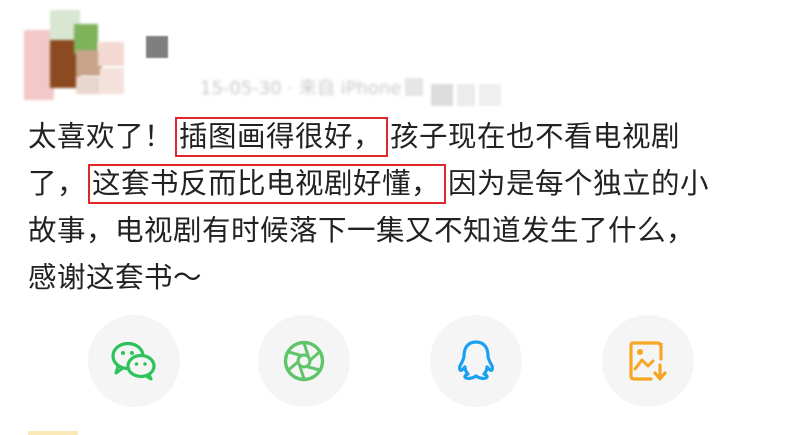  What do you see at coordinates (362, 230) in the screenshot?
I see `comment-segment: 故事，电视剧有时候落下一集又不知道发生了什么，` at bounding box center [362, 230].